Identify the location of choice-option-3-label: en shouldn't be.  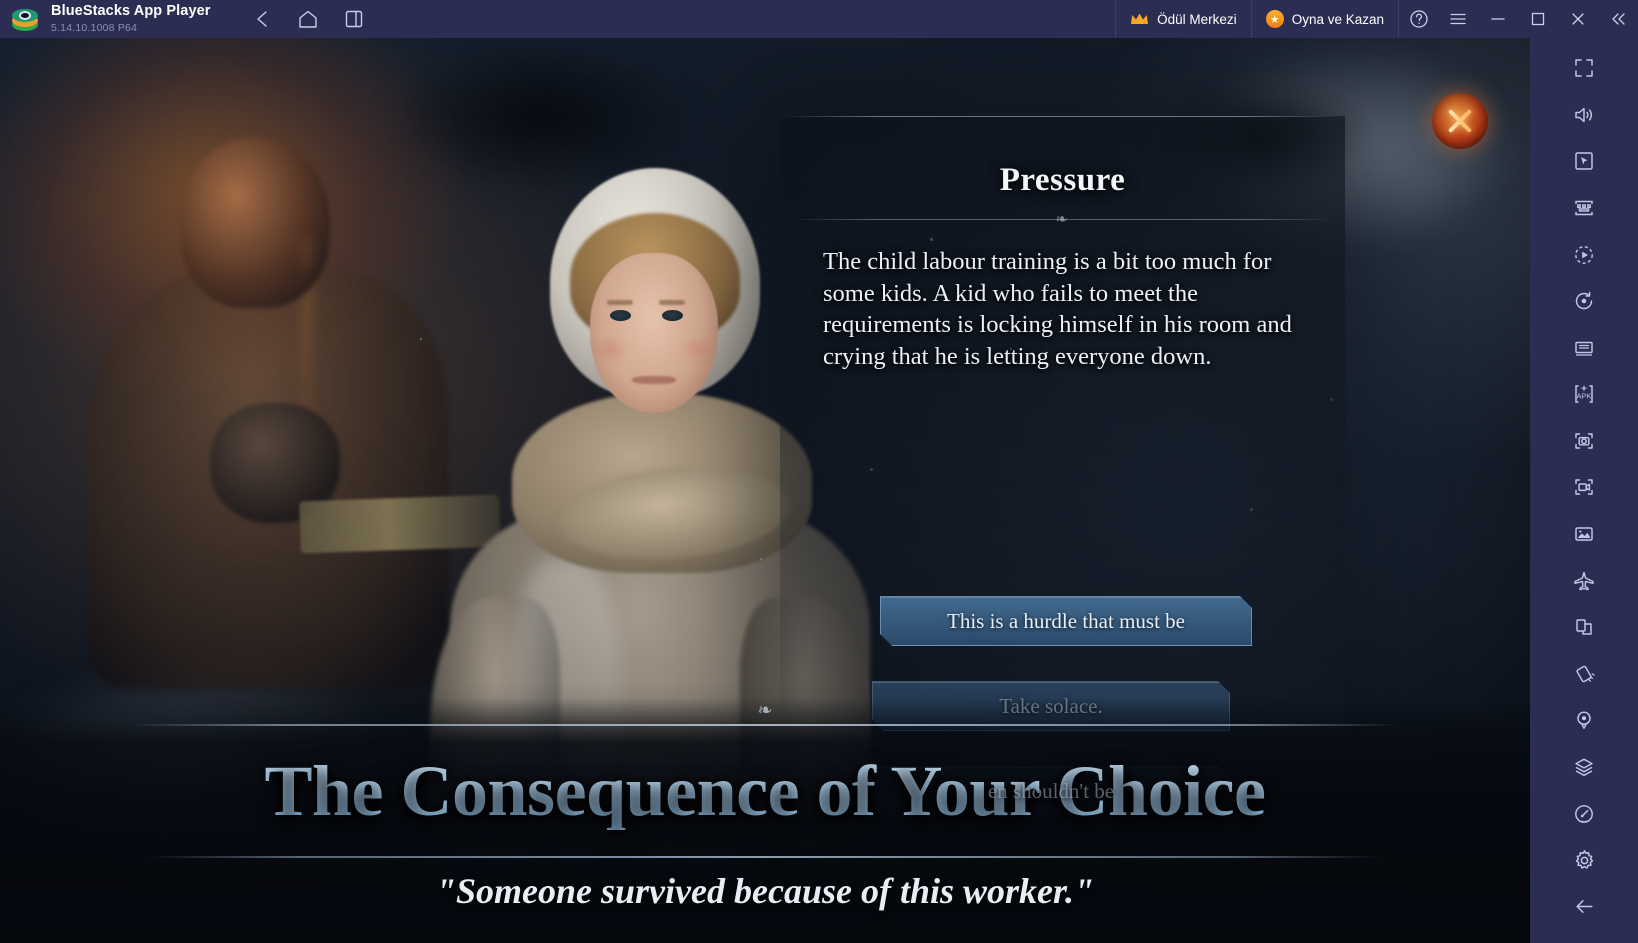
(1051, 790).